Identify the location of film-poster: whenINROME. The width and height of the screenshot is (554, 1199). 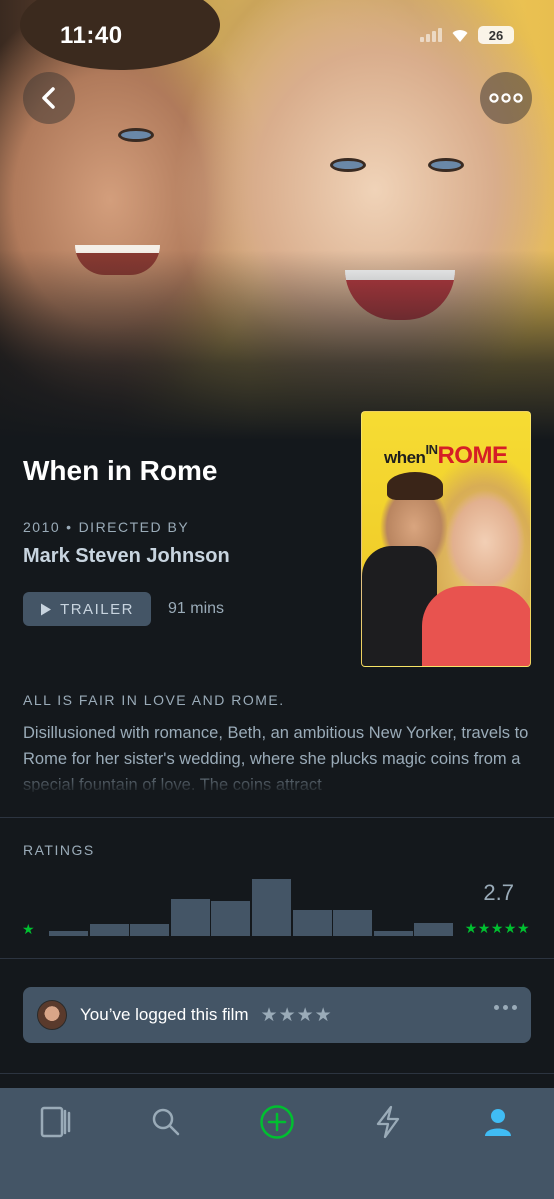
(446, 539).